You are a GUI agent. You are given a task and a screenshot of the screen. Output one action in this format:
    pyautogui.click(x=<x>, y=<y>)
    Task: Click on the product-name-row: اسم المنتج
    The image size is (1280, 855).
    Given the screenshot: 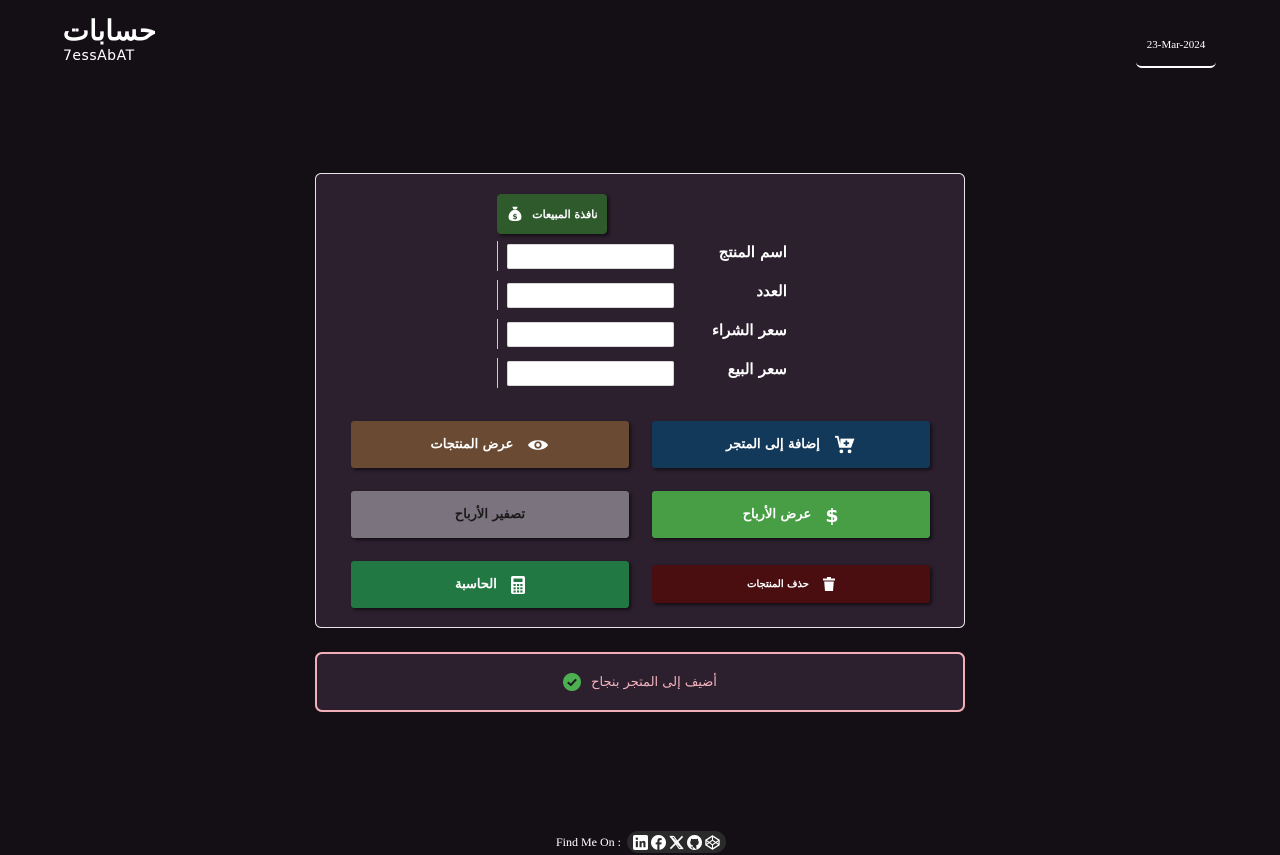 What is the action you would take?
    pyautogui.click(x=642, y=256)
    